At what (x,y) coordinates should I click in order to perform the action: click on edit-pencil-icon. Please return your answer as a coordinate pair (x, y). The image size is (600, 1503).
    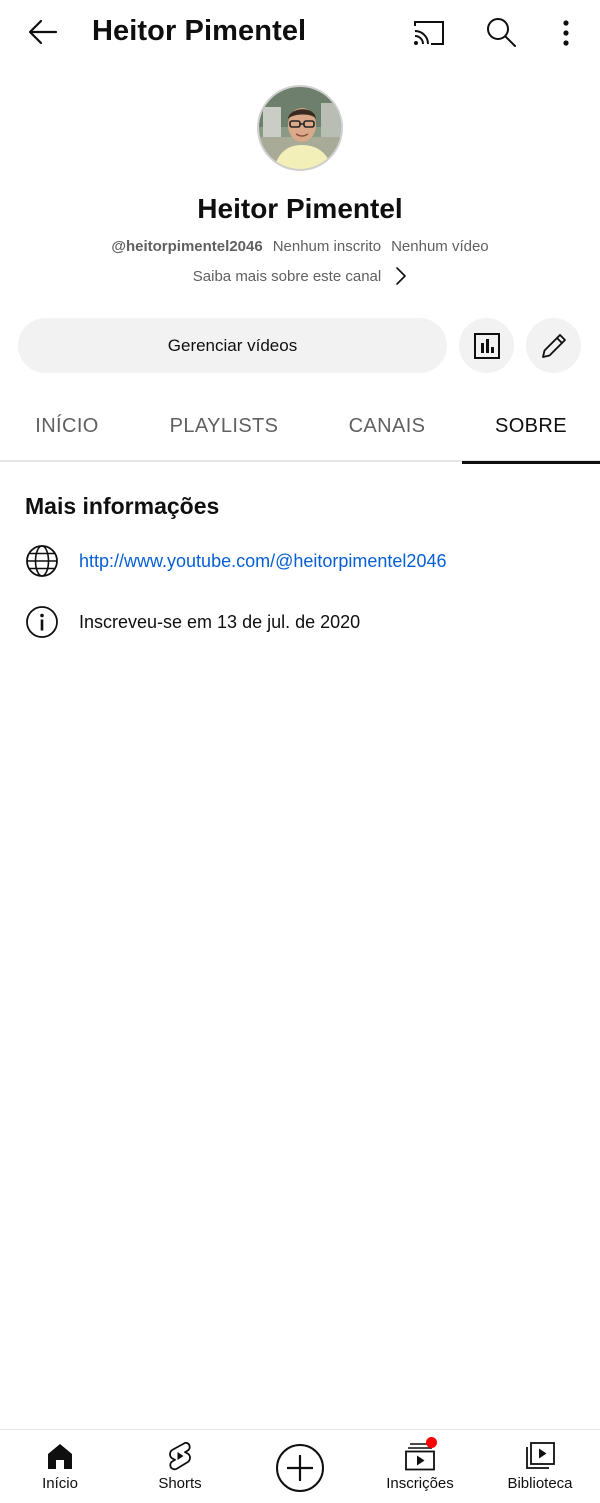
    Looking at the image, I should click on (553, 345).